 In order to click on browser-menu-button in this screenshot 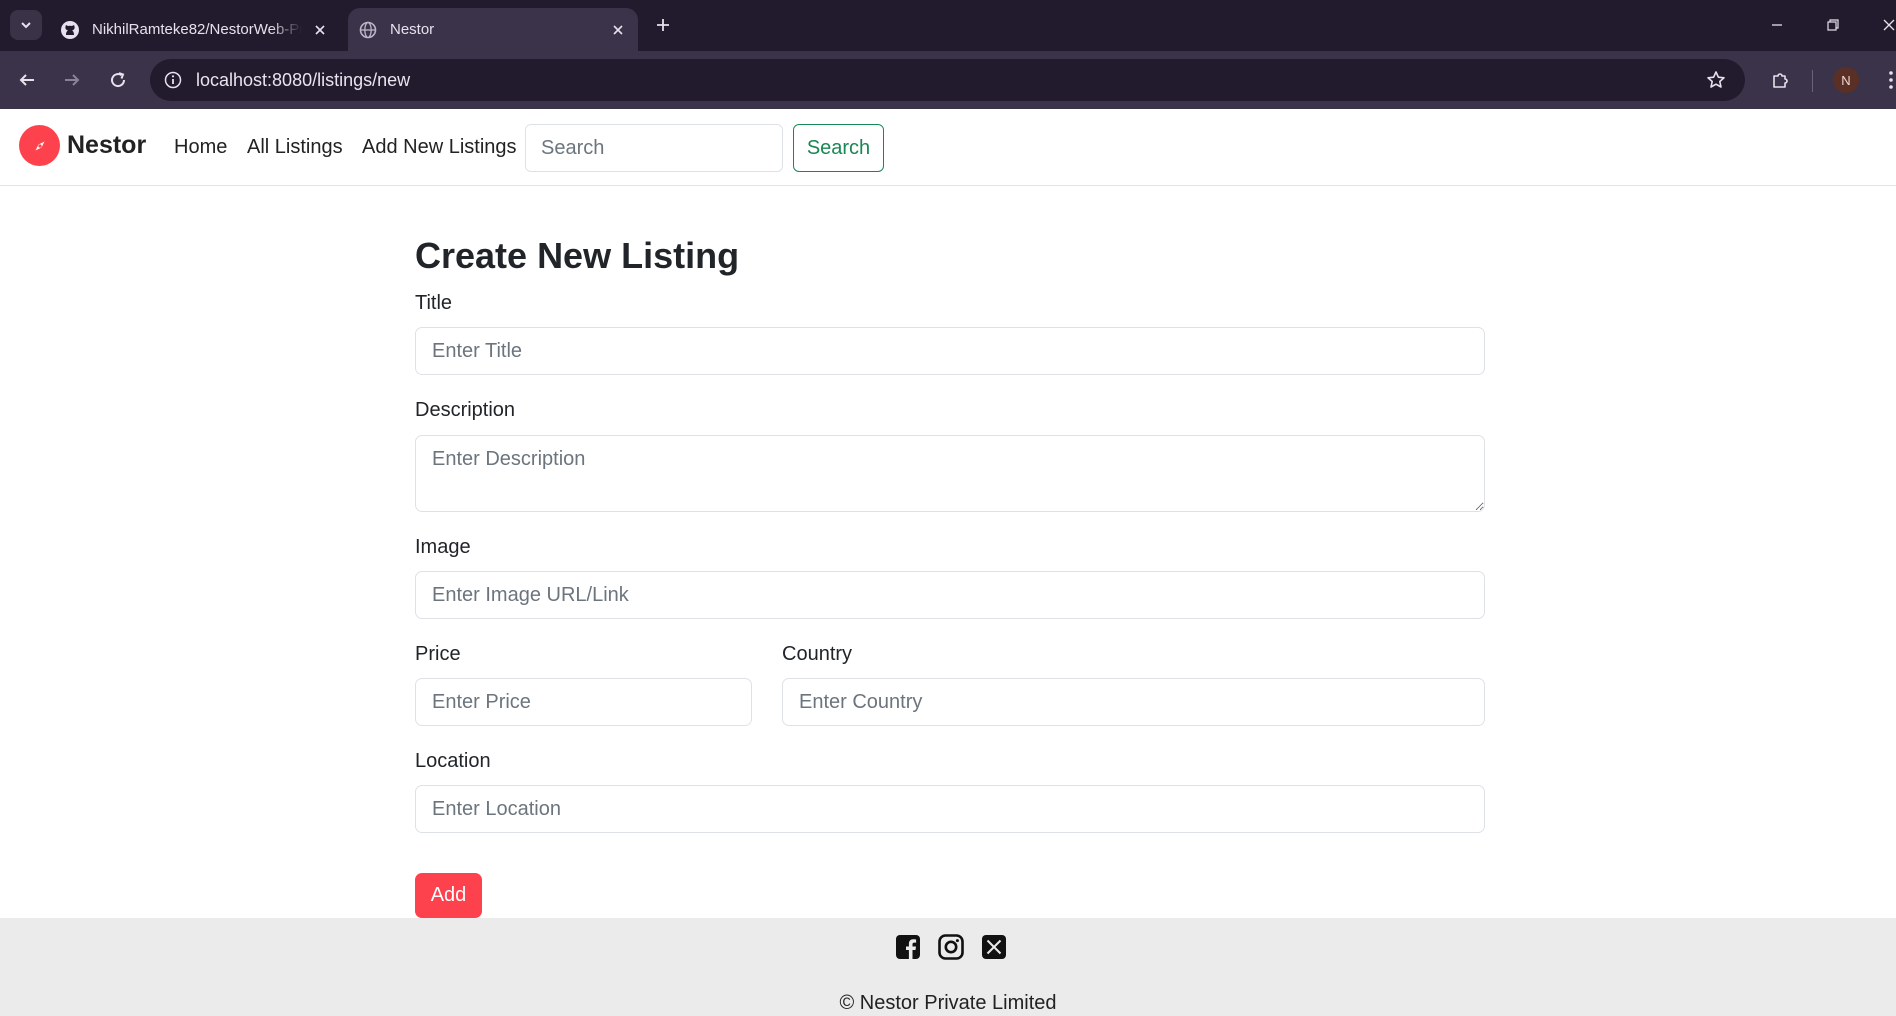, I will do `click(1886, 80)`.